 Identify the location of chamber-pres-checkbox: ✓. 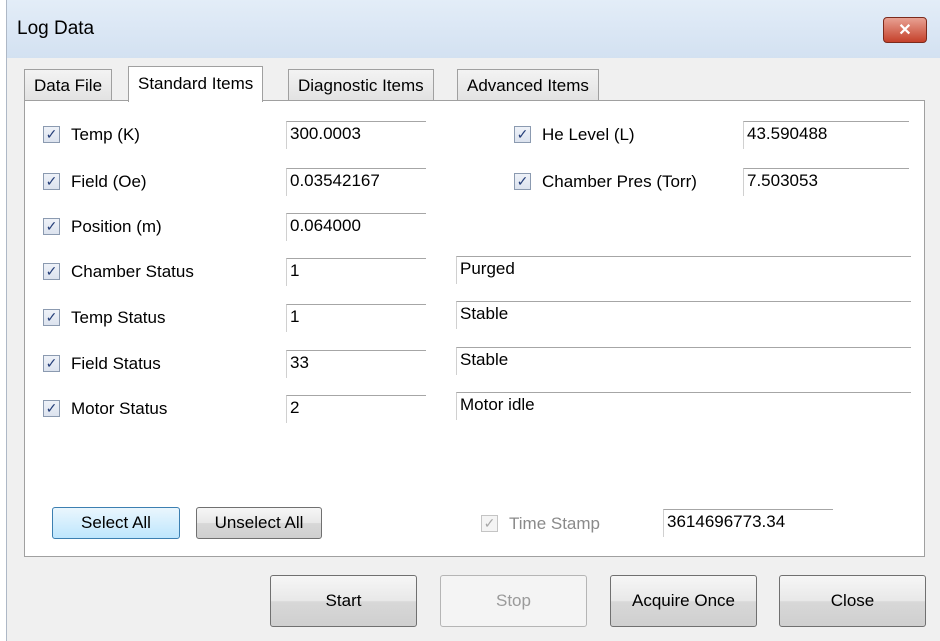
(522, 181).